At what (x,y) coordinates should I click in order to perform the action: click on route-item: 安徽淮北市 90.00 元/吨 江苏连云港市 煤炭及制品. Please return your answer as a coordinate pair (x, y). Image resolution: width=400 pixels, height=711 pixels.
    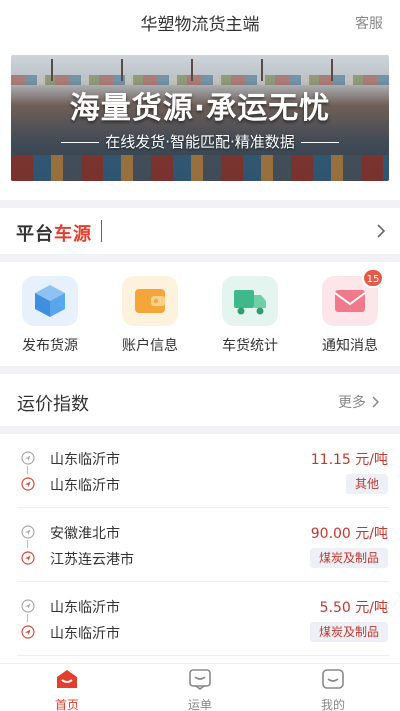
    Looking at the image, I should click on (200, 545).